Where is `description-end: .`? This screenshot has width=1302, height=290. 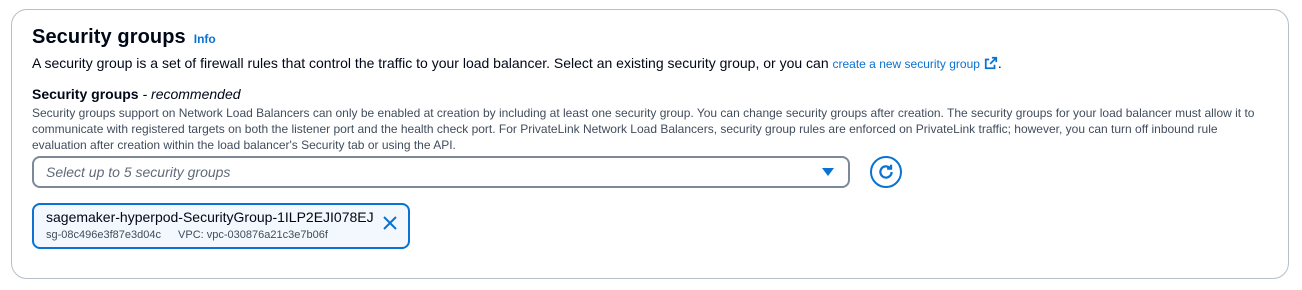 description-end: . is located at coordinates (999, 63).